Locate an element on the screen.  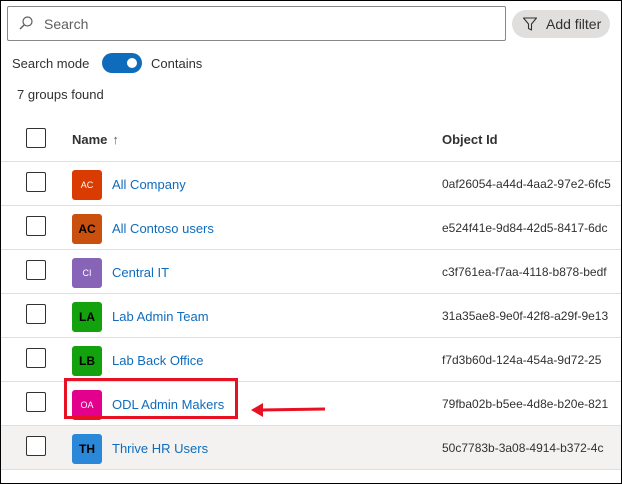
search-input is located at coordinates (264, 23).